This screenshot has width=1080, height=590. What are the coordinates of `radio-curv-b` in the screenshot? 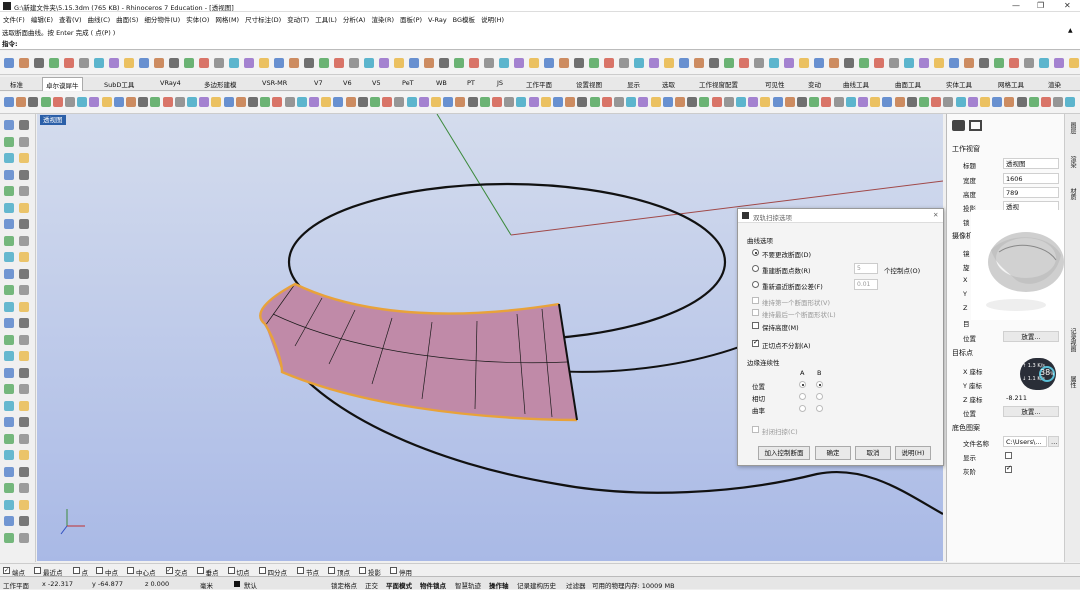 It's located at (819, 408).